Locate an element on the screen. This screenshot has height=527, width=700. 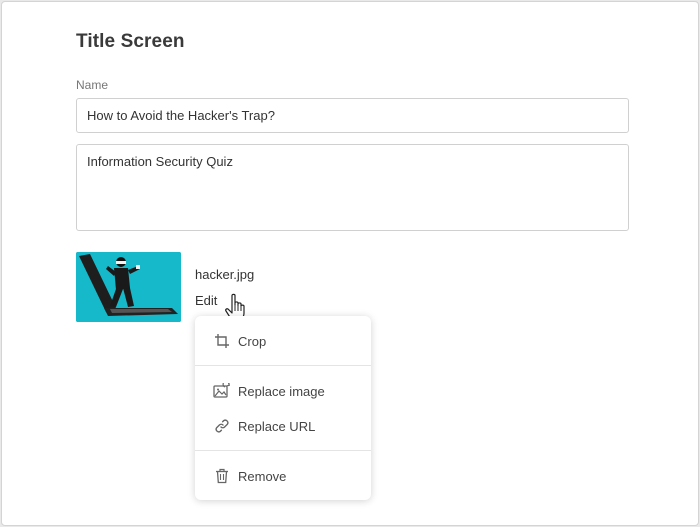
page-title: Title Screen is located at coordinates (130, 41).